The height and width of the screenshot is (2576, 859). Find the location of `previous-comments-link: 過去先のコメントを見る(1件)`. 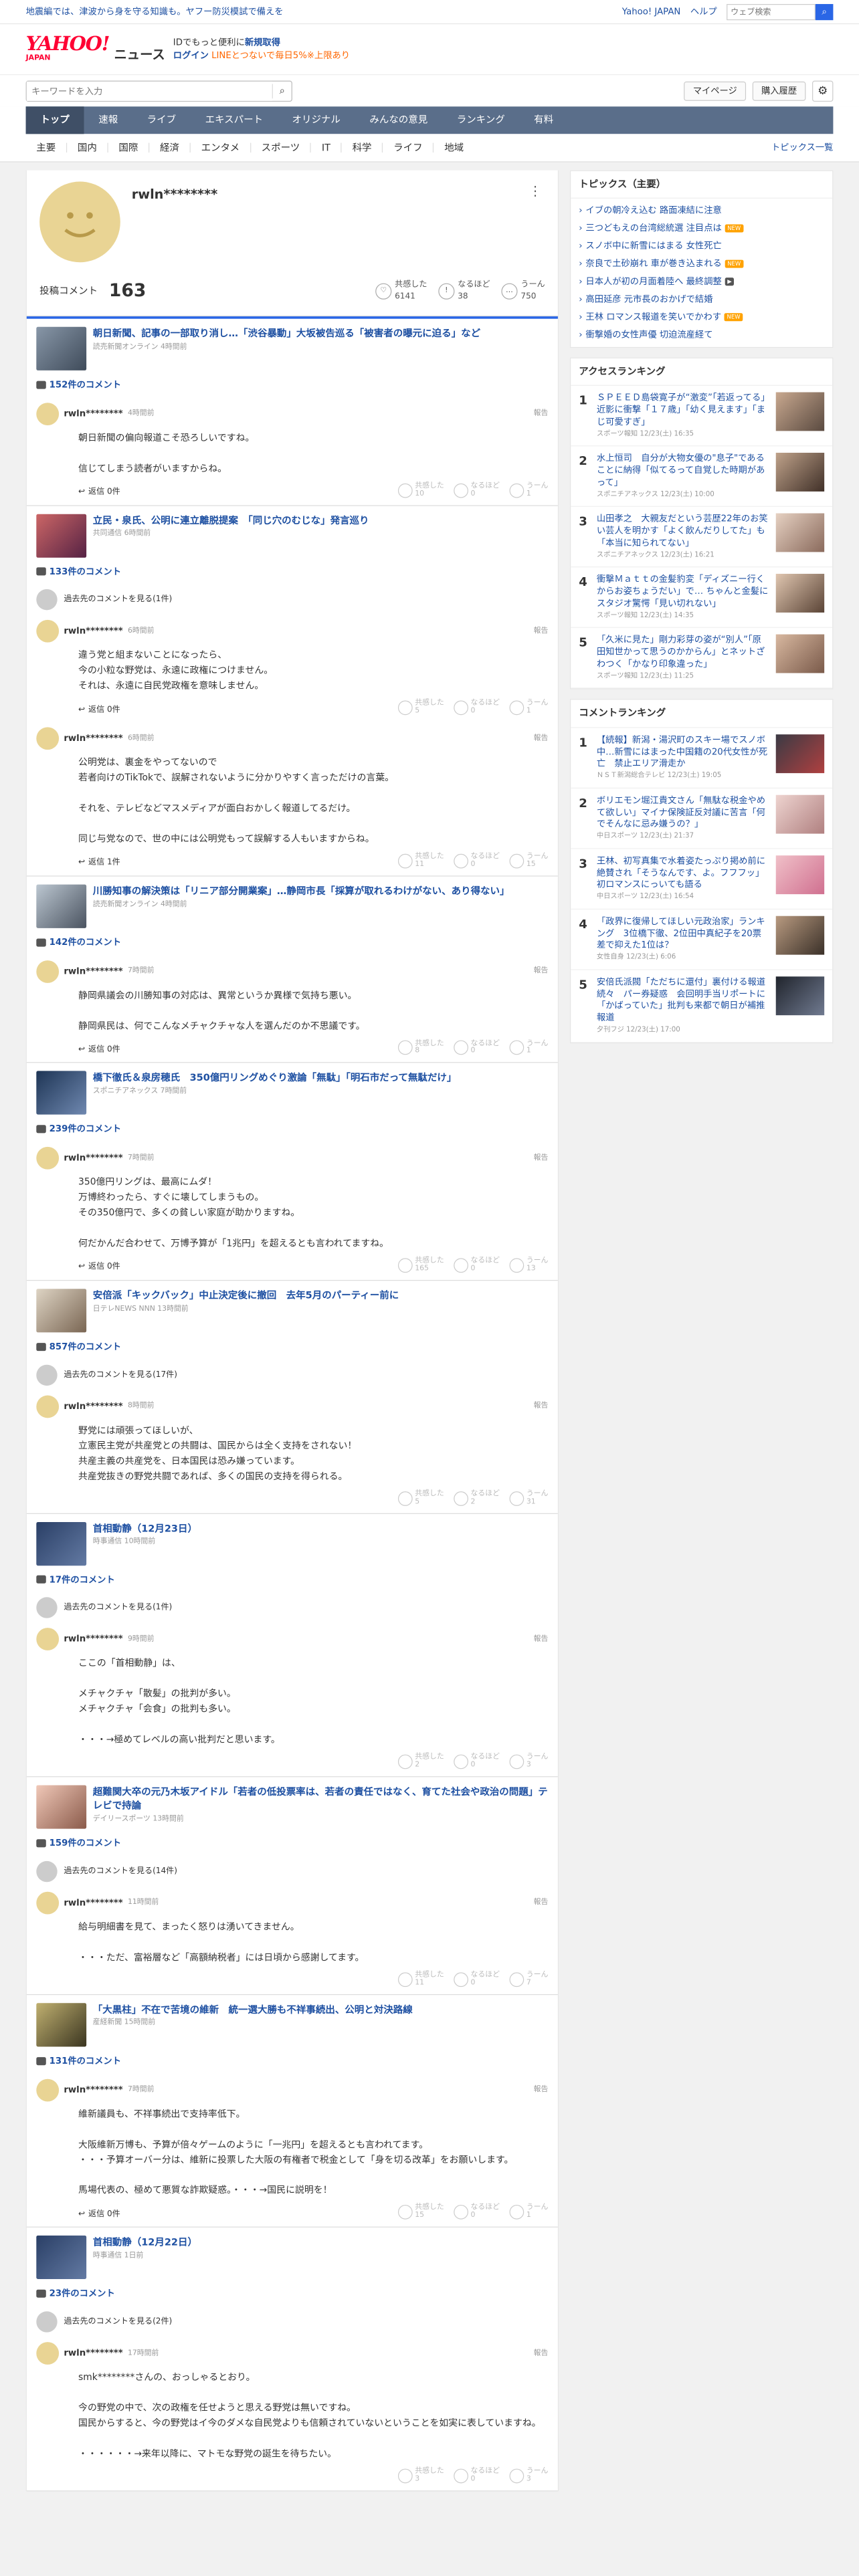

previous-comments-link: 過去先のコメントを見る(1件) is located at coordinates (292, 1608).